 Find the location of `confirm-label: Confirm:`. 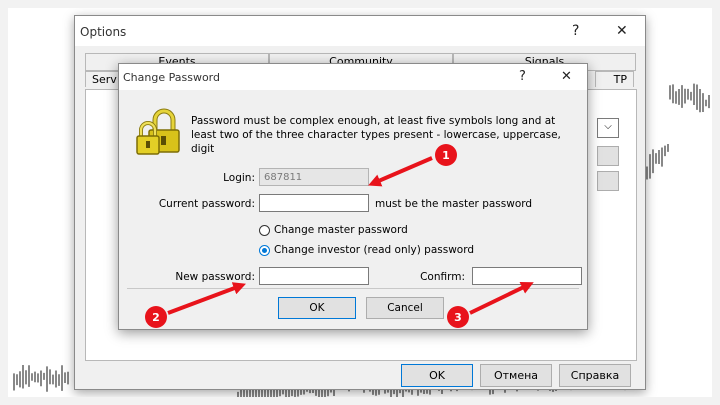

confirm-label: Confirm: is located at coordinates (442, 277).